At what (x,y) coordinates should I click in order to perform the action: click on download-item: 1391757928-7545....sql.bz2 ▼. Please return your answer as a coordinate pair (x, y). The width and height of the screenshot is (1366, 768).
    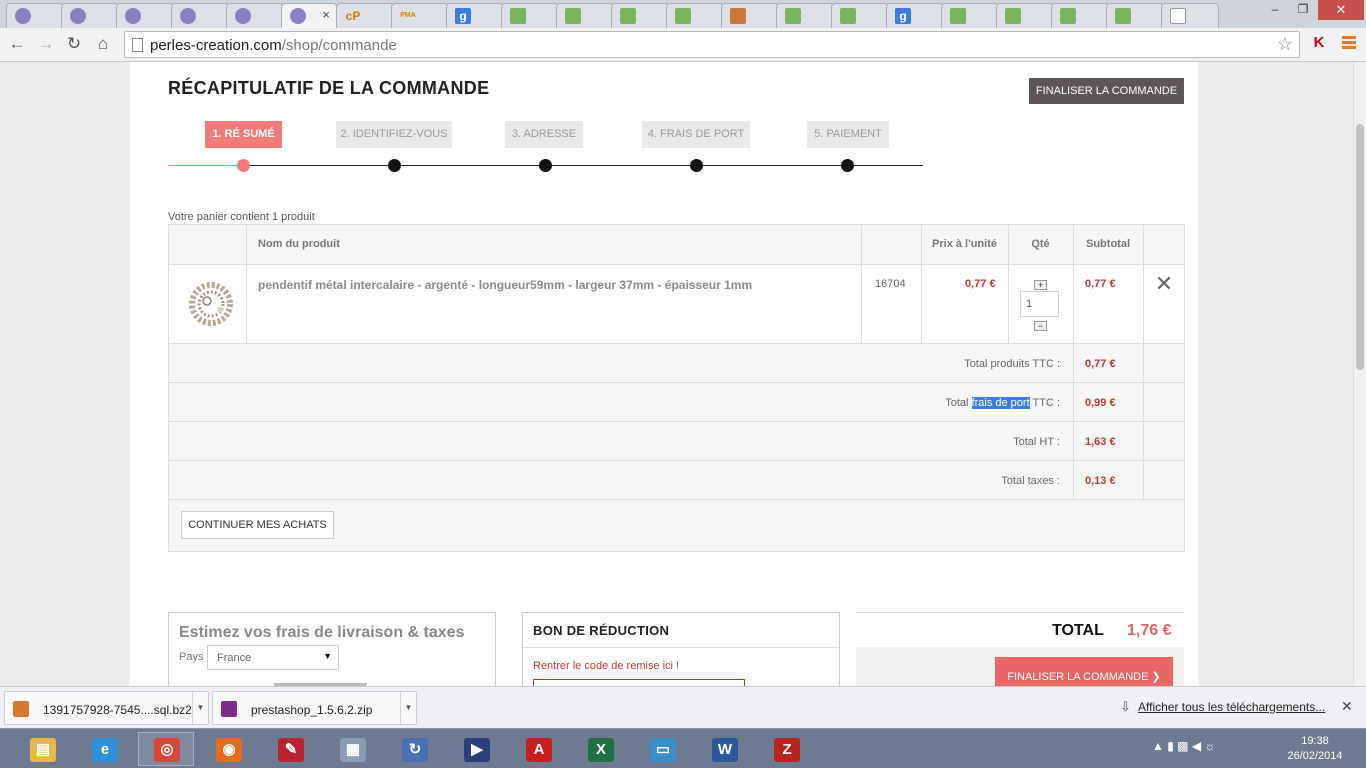
    Looking at the image, I should click on (106, 708).